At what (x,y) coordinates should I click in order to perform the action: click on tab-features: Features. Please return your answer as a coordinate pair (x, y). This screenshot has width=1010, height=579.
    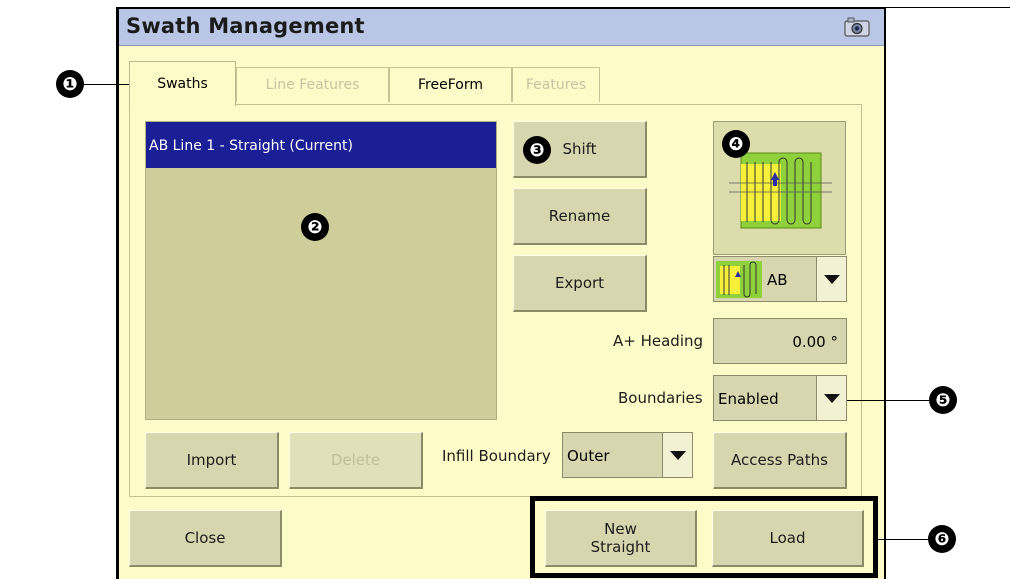
    Looking at the image, I should click on (556, 84).